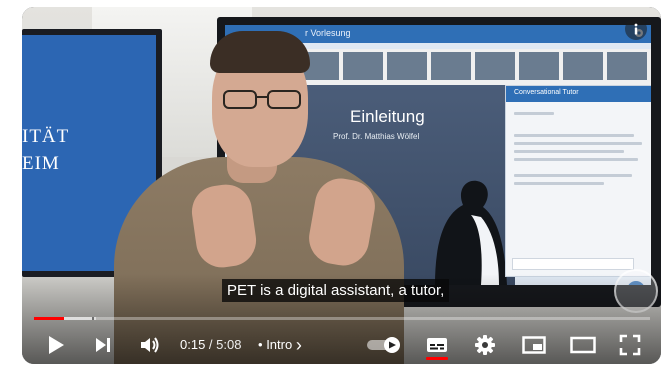  Describe the element at coordinates (578, 181) in the screenshot. I see `tutor-chat-panel: Conversational Tutor` at that location.